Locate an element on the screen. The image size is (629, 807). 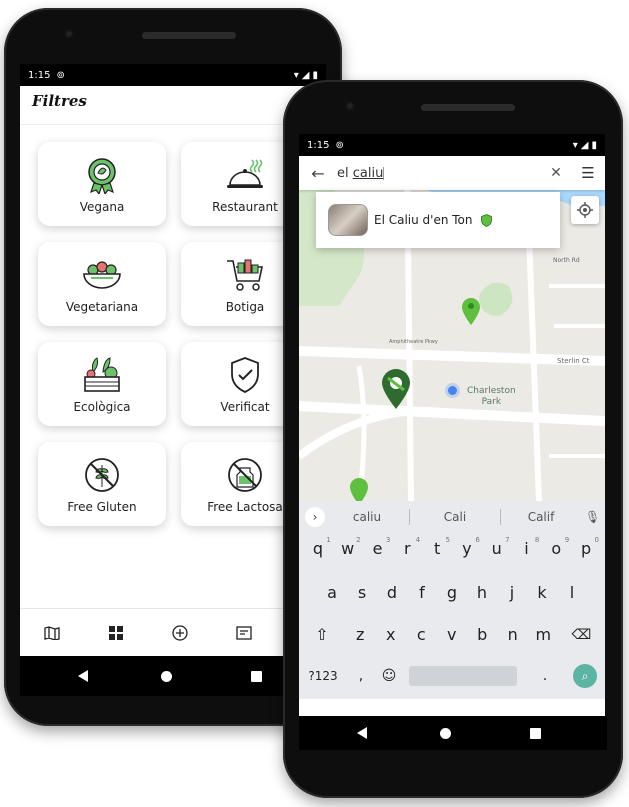
bottom-nav is located at coordinates (173, 632).